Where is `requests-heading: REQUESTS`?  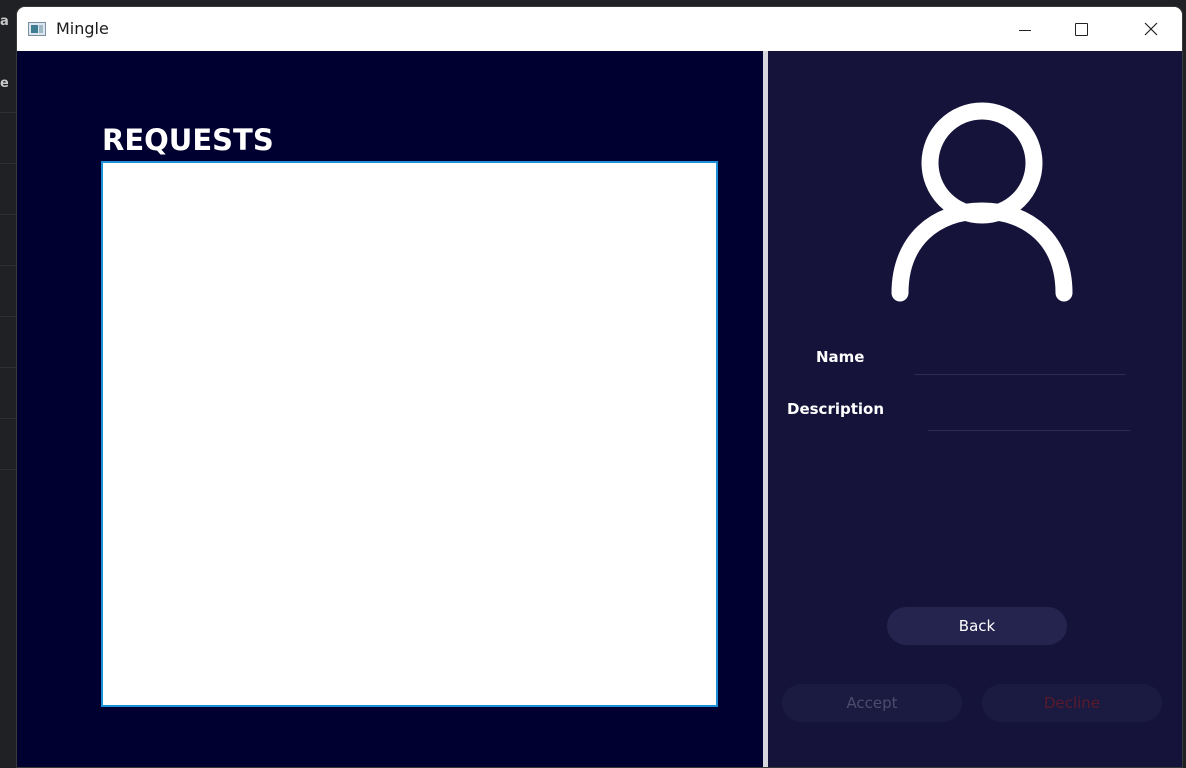 requests-heading: REQUESTS is located at coordinates (188, 140).